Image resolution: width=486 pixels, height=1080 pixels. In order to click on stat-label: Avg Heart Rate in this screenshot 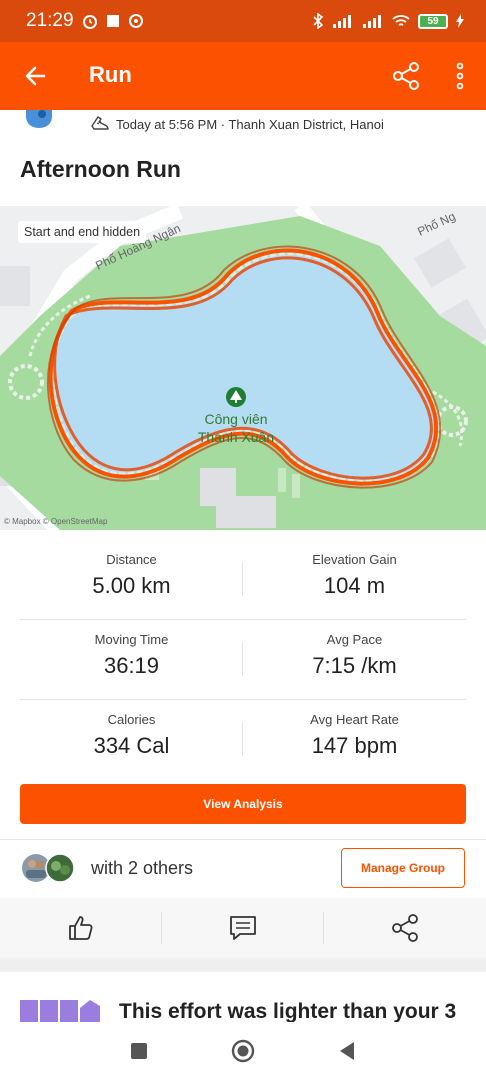, I will do `click(354, 719)`.